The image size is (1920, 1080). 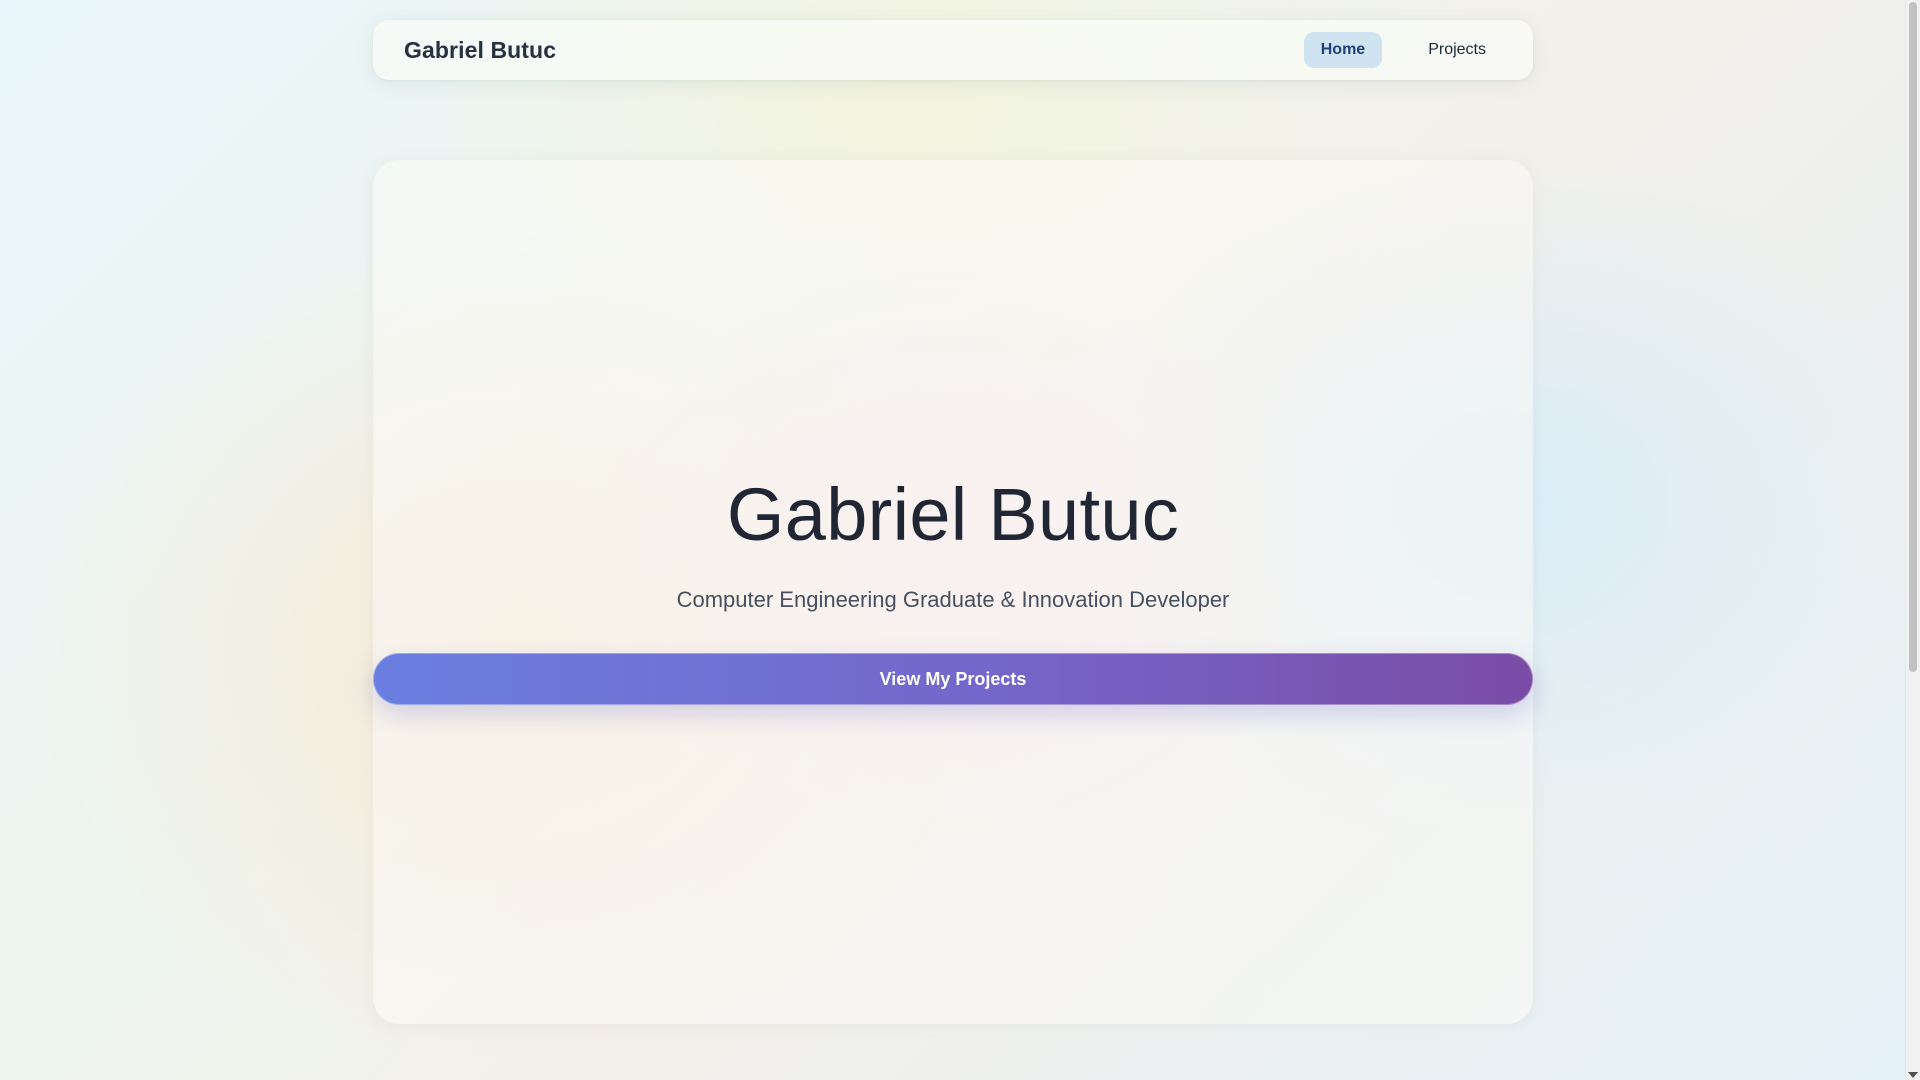 What do you see at coordinates (1343, 50) in the screenshot?
I see `nav-link-home: Home` at bounding box center [1343, 50].